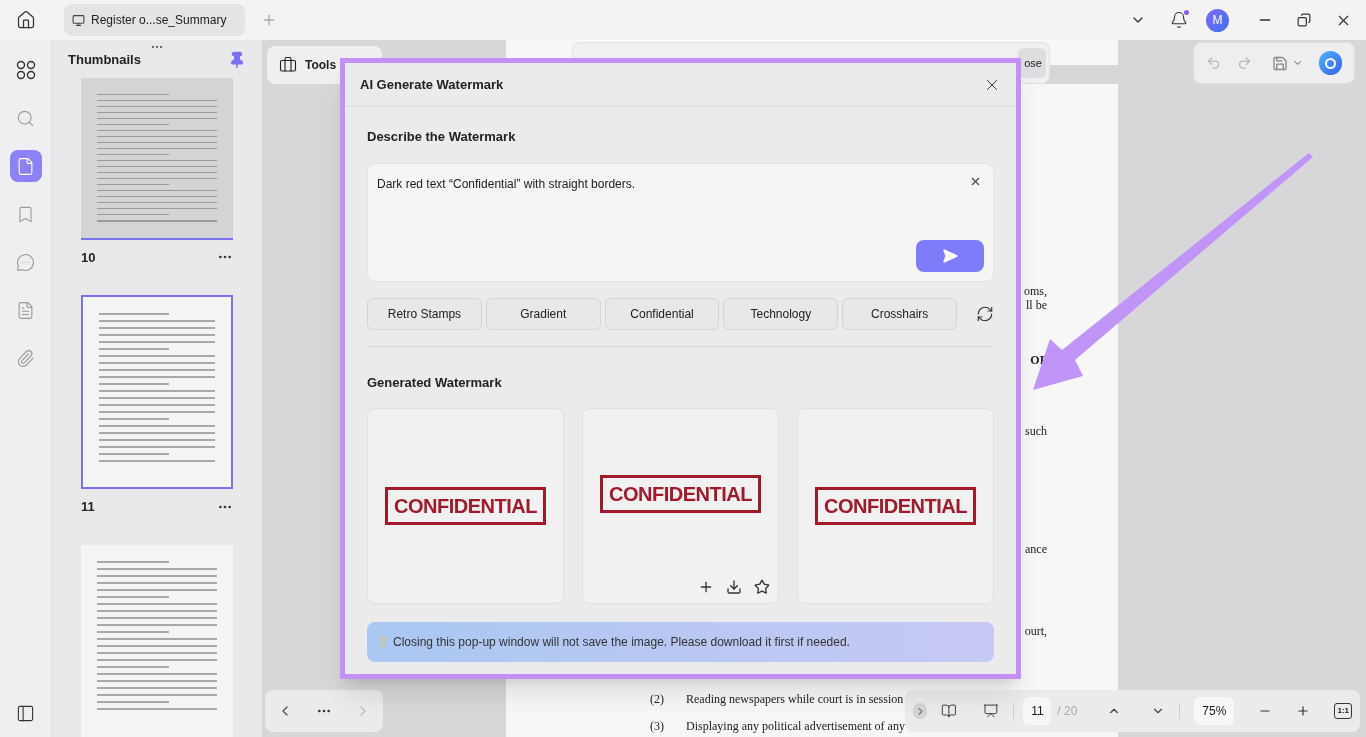 Image resolution: width=1366 pixels, height=737 pixels. Describe the element at coordinates (657, 699) in the screenshot. I see `list-number: (2)` at that location.